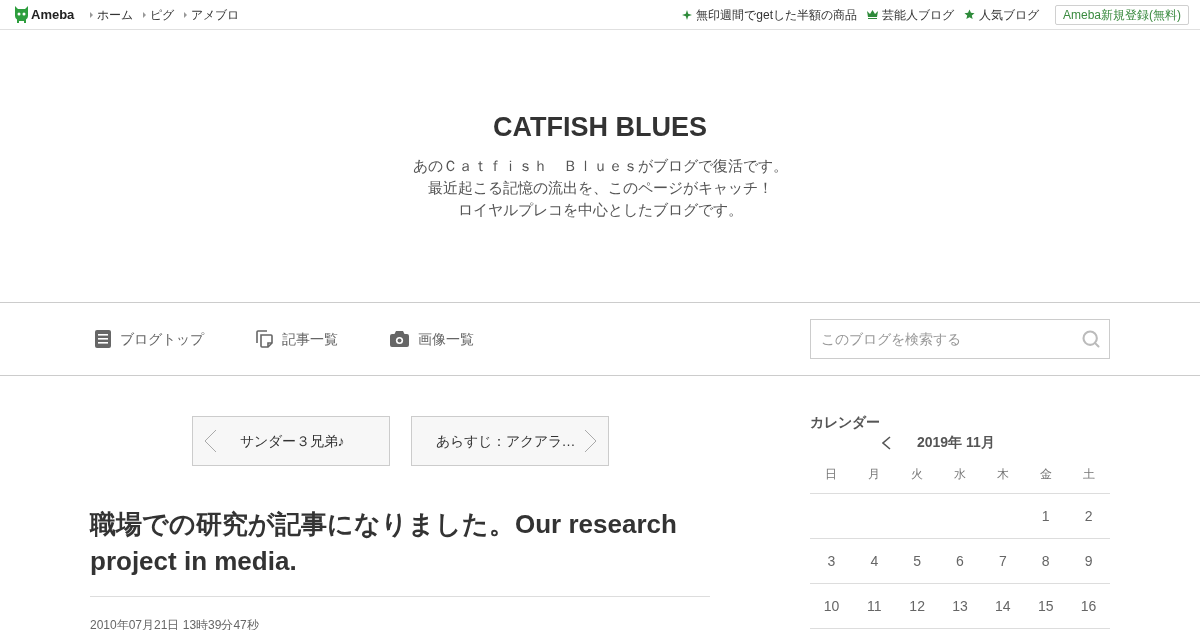 Image resolution: width=1200 pixels, height=630 pixels. What do you see at coordinates (600, 127) in the screenshot?
I see `blog-title: CATFISH BLUES` at bounding box center [600, 127].